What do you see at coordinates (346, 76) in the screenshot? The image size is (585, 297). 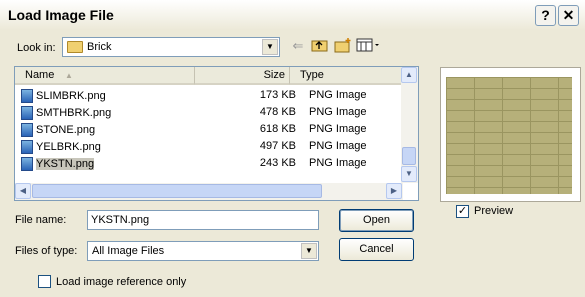 I see `column-header-type: Type` at bounding box center [346, 76].